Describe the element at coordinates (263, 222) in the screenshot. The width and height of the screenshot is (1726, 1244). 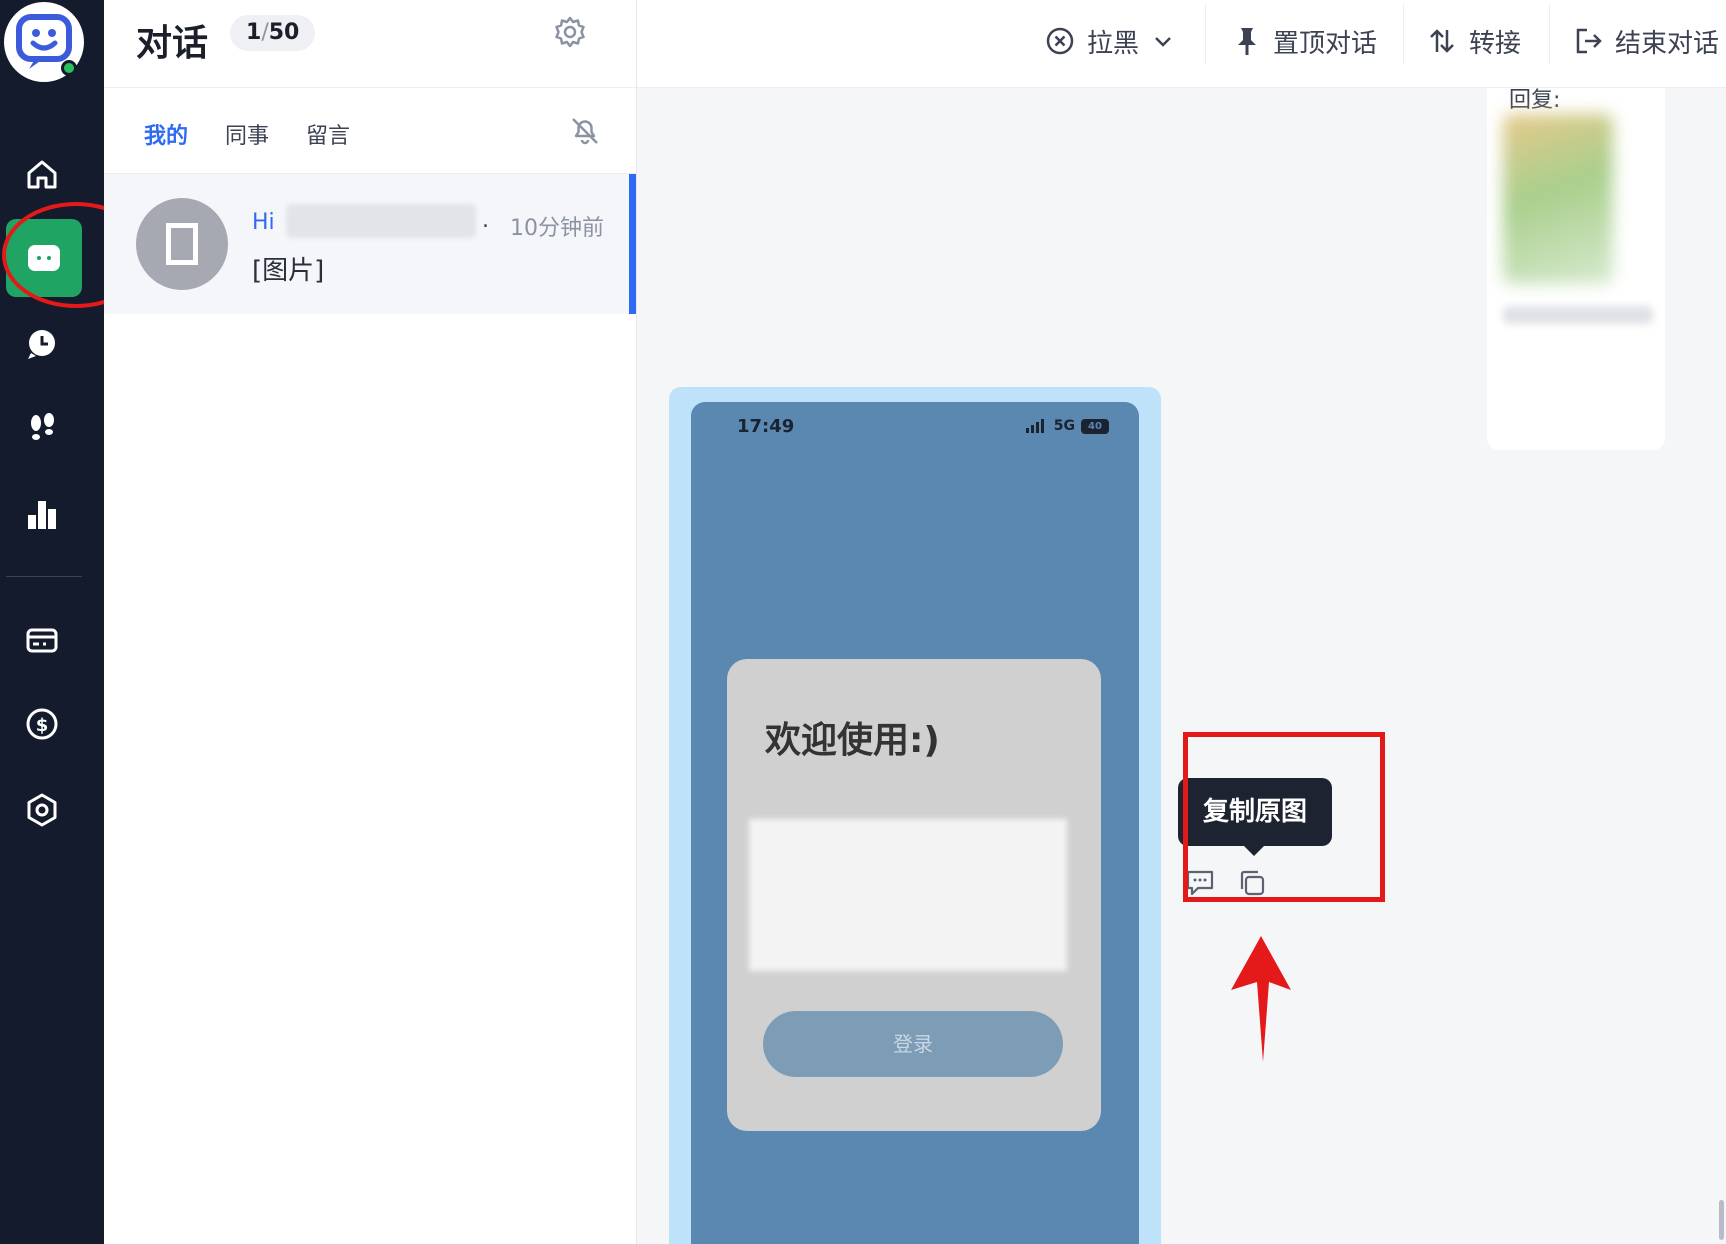
I see `conversation-name: Hi` at that location.